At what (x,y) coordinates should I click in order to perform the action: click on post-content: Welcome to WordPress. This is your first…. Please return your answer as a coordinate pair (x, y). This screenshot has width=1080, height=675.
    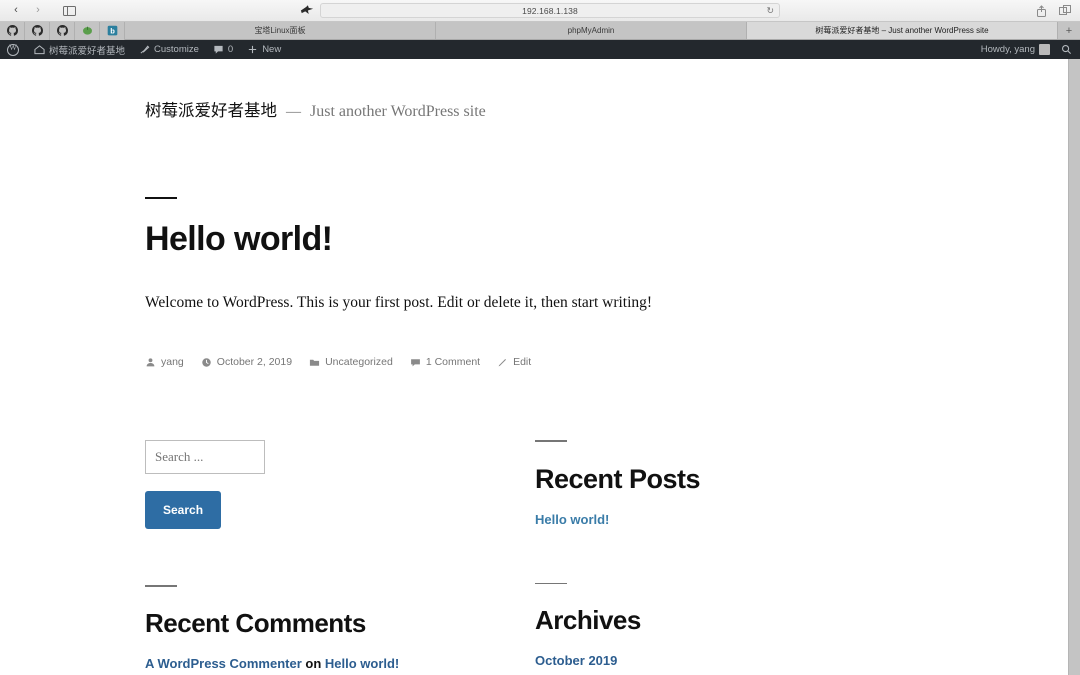
    Looking at the image, I should click on (399, 303).